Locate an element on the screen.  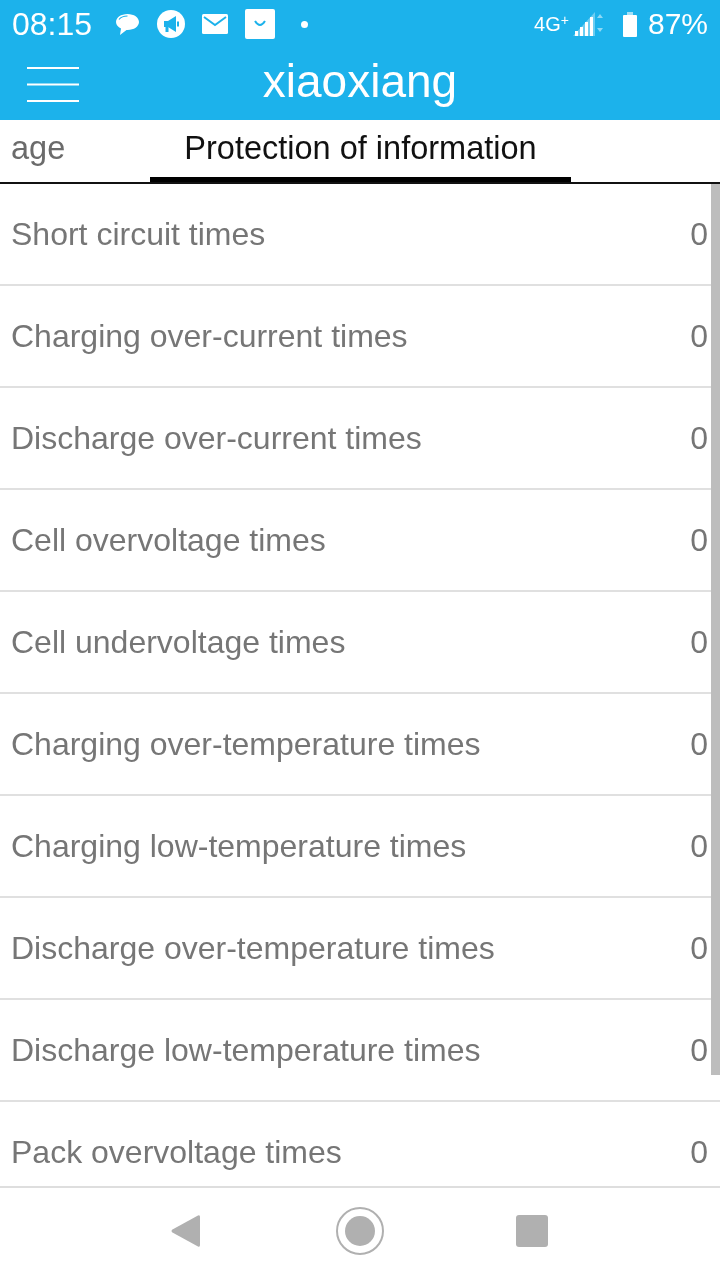
signal-icon is located at coordinates (588, 24).